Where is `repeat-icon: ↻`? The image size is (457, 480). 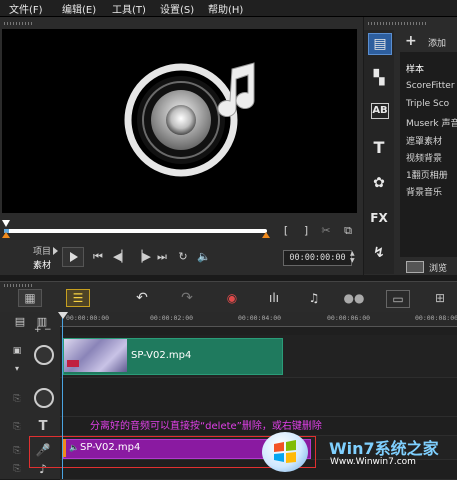
repeat-icon: ↻ is located at coordinates (183, 257).